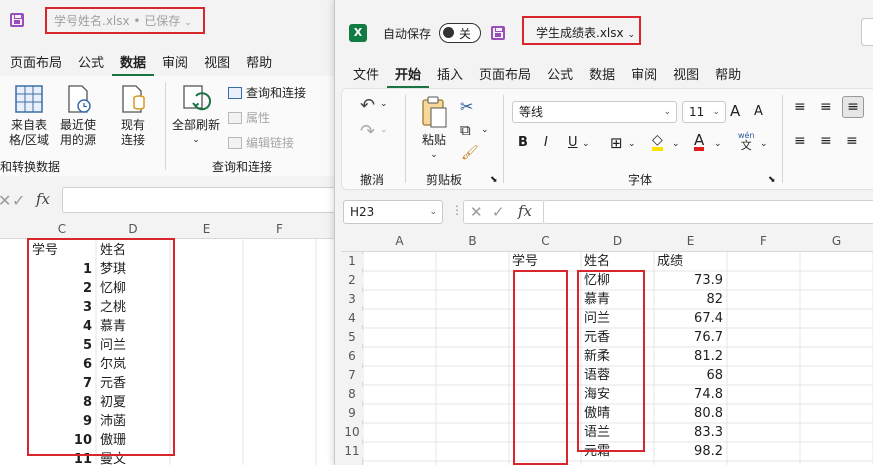 Image resolution: width=873 pixels, height=465 pixels. What do you see at coordinates (602, 76) in the screenshot?
I see `menu-tab-5: 数据` at bounding box center [602, 76].